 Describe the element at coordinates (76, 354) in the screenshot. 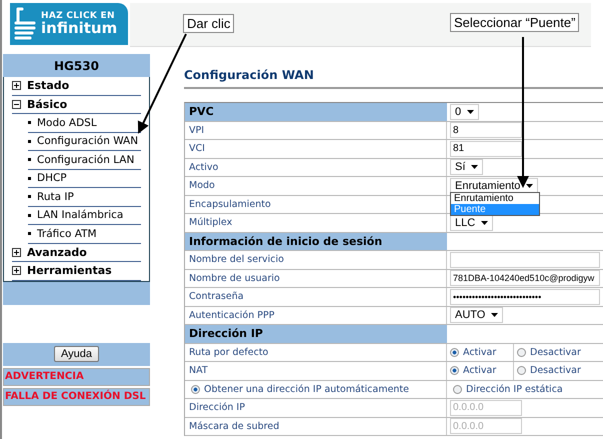

I see `help-button: Ayuda` at that location.